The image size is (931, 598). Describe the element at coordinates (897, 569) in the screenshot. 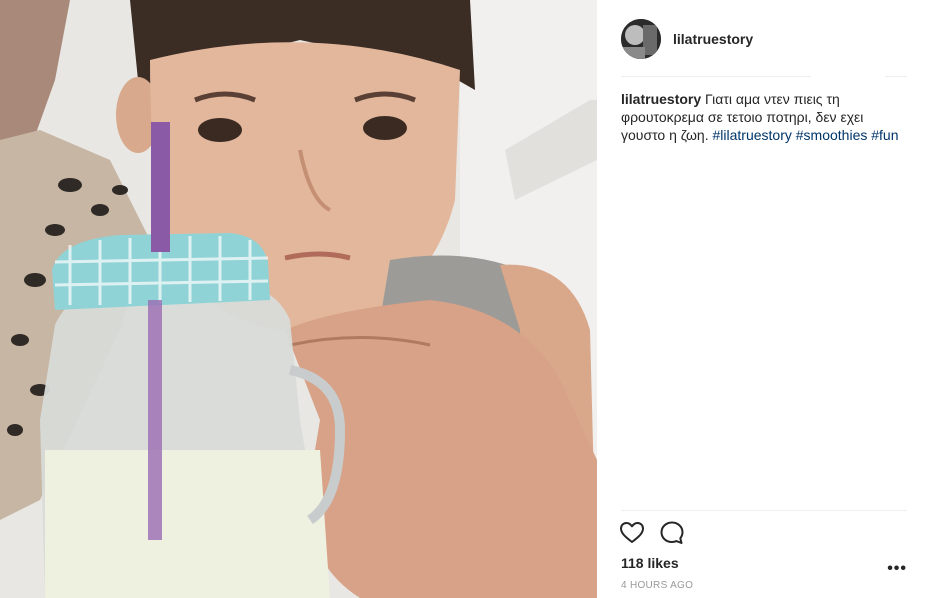

I see `more-options-icon: •••` at that location.